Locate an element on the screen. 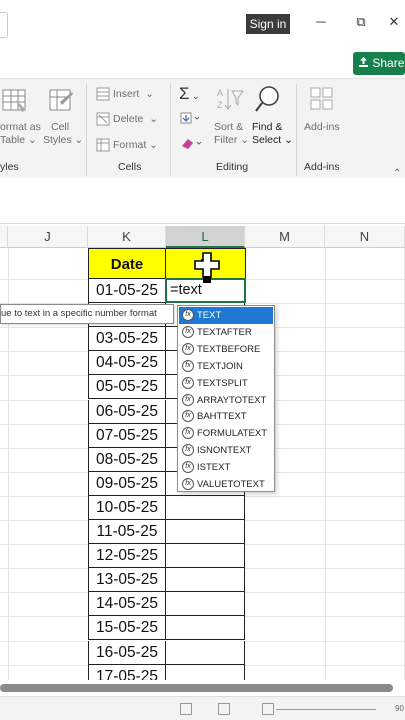 The height and width of the screenshot is (720, 405). date-cell: 15-05-25 is located at coordinates (127, 628).